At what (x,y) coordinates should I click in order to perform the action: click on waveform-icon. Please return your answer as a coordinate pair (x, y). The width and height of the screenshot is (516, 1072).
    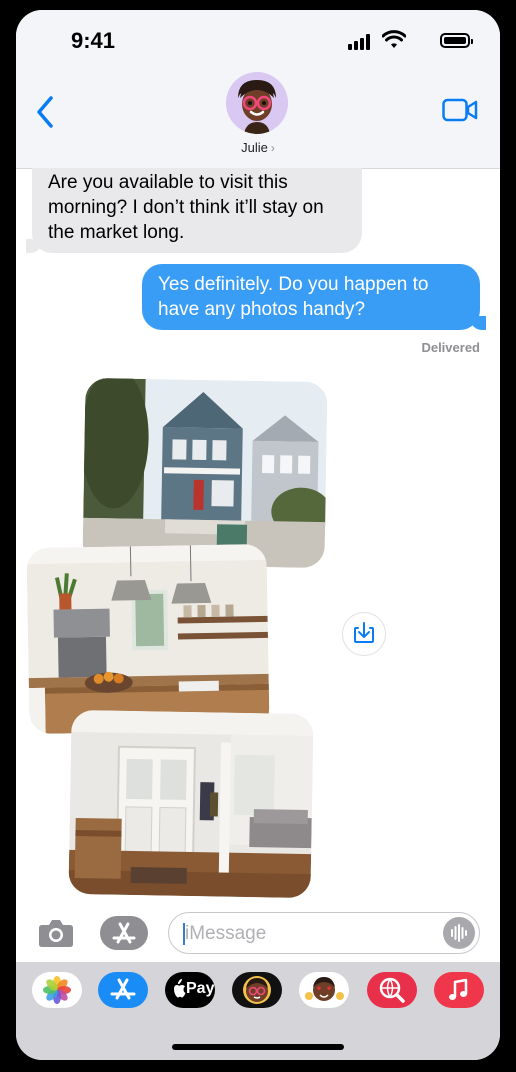
    Looking at the image, I should click on (459, 933).